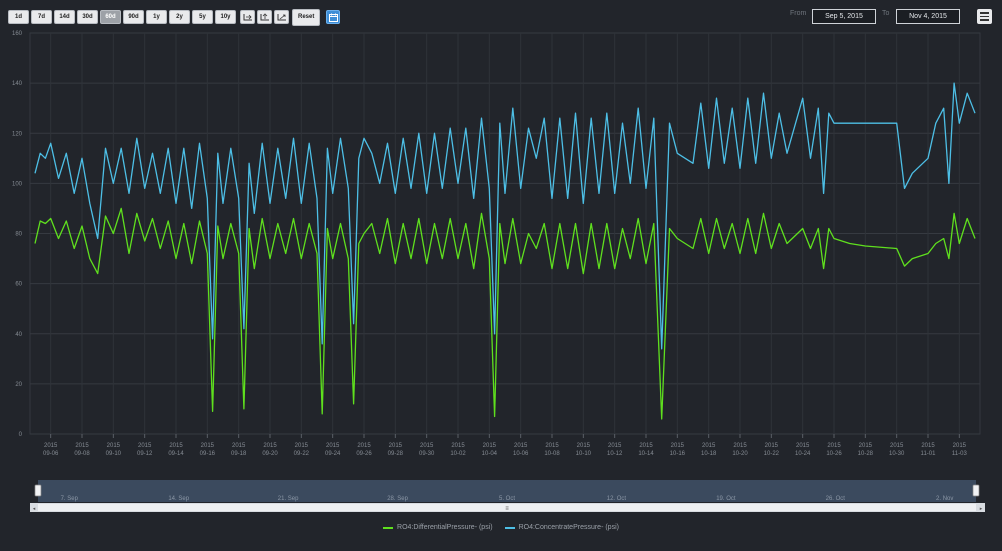  I want to click on y-tick-label: 60, so click(18, 285).